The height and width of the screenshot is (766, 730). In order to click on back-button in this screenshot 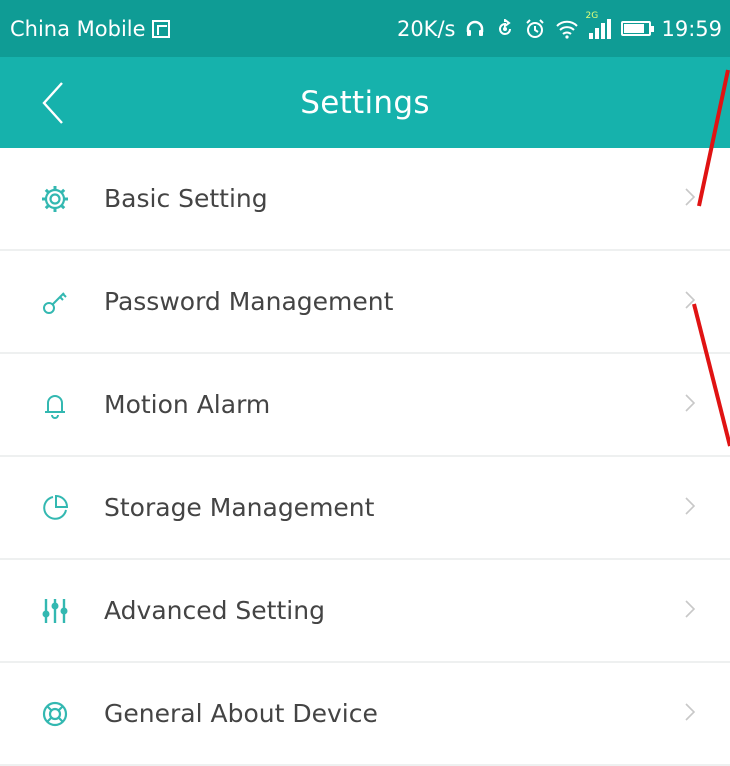, I will do `click(53, 103)`.